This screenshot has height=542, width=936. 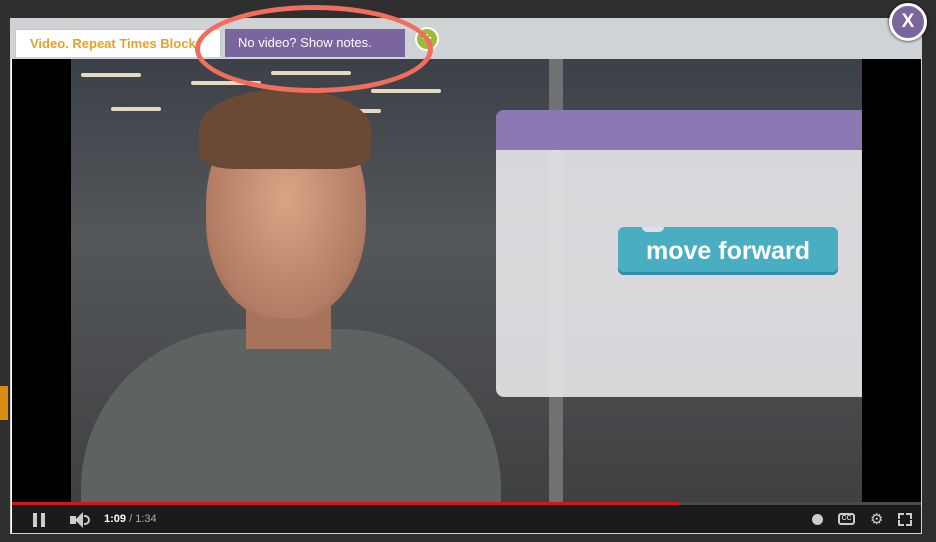 I want to click on move-forward-label: move forward, so click(x=728, y=251).